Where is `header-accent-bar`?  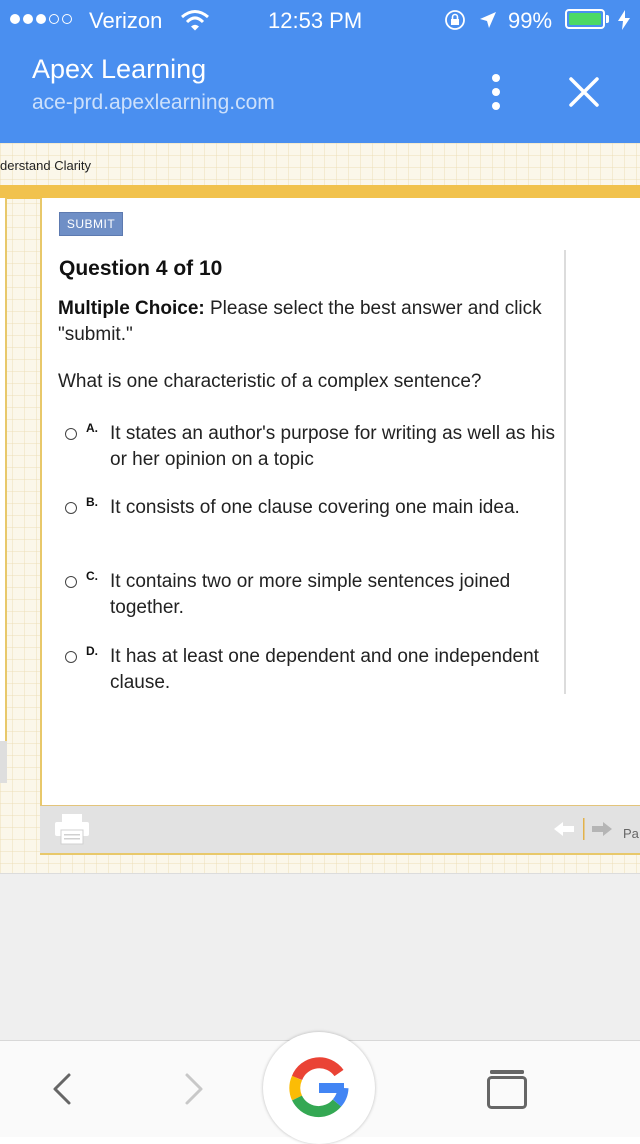
header-accent-bar is located at coordinates (320, 192).